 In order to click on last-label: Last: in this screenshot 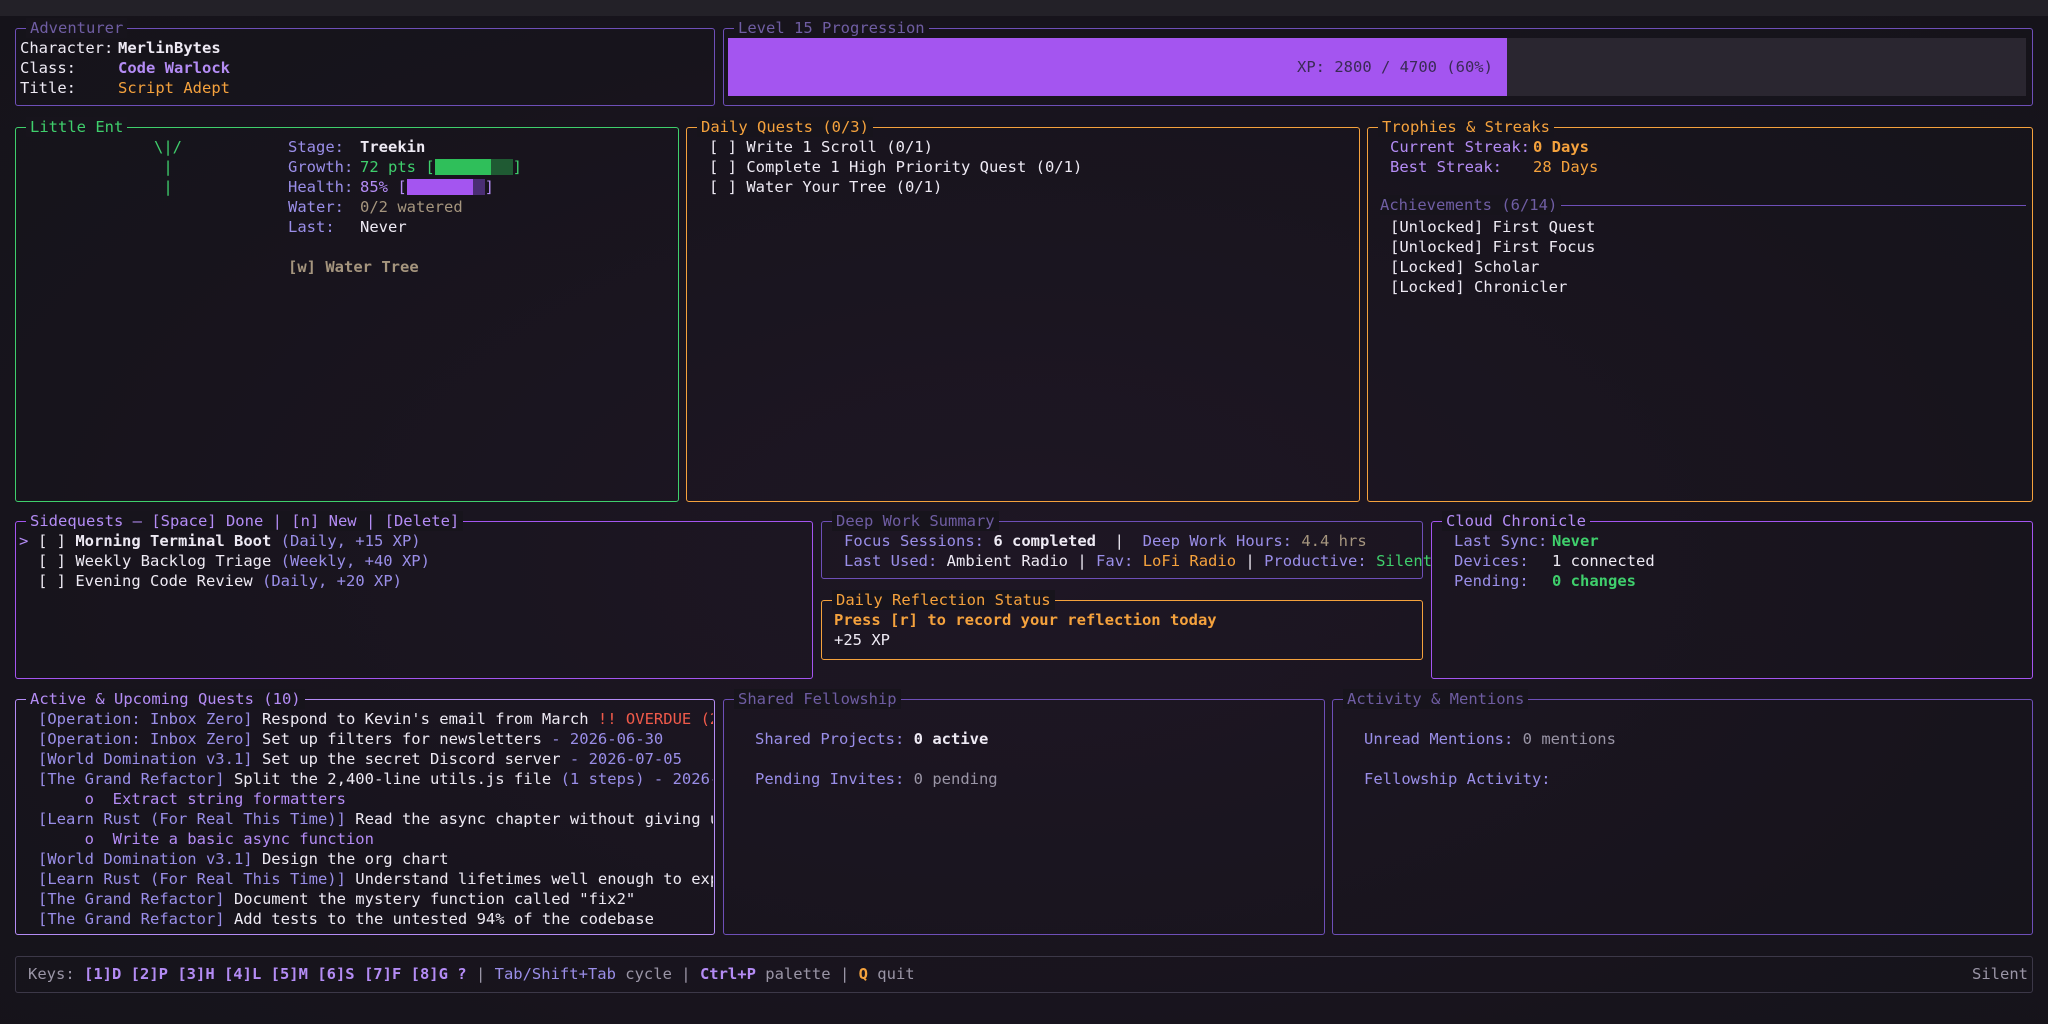, I will do `click(311, 227)`.